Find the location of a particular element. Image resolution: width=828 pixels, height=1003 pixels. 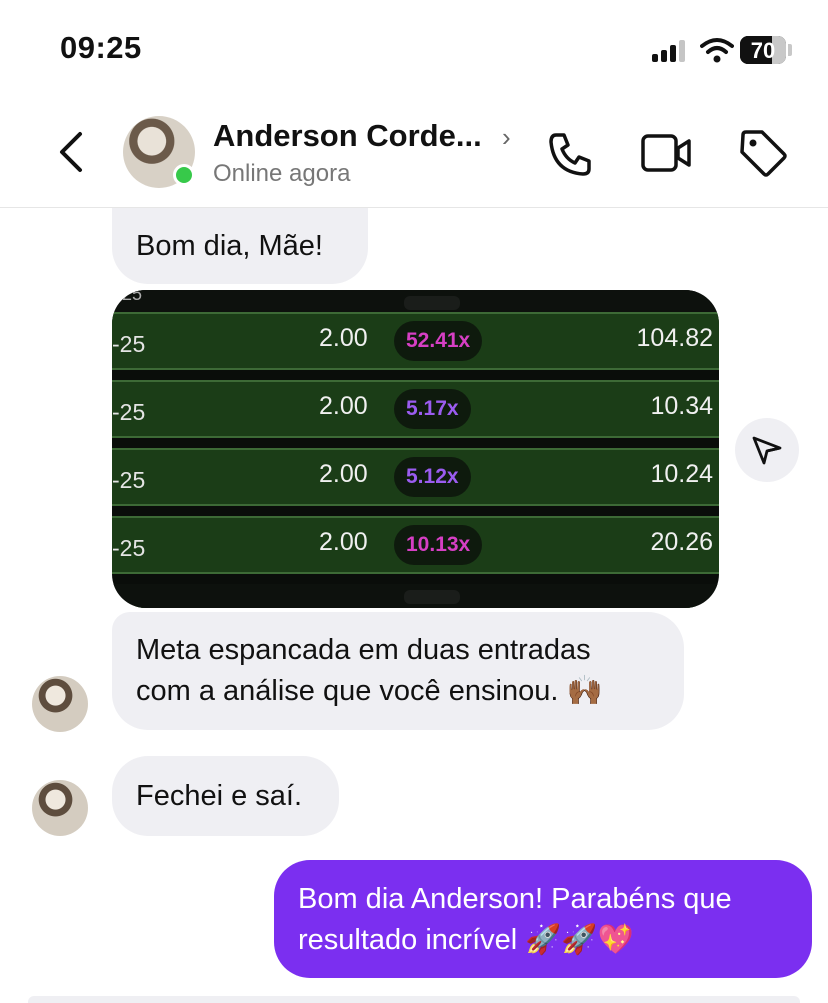

message-text: Fechei e saí. is located at coordinates (219, 796).